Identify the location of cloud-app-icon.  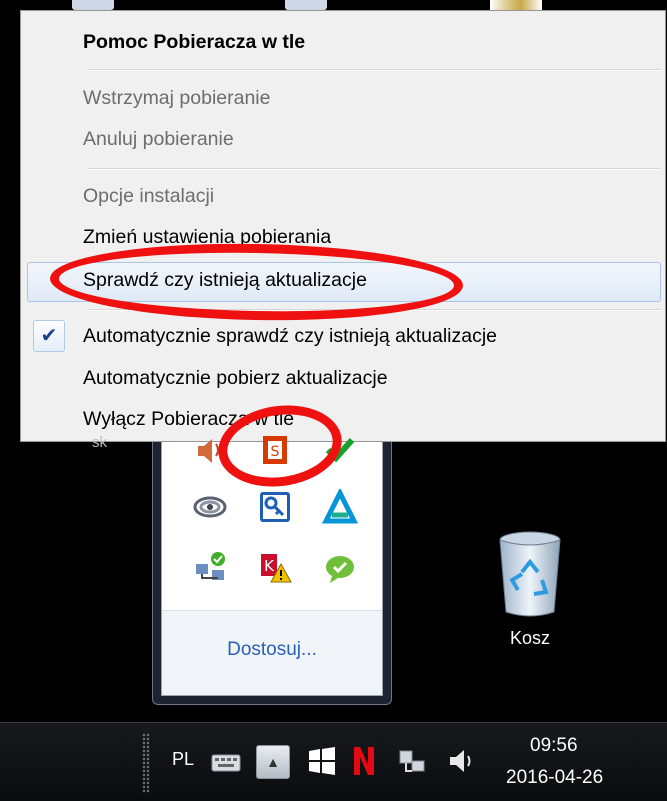
(210, 507).